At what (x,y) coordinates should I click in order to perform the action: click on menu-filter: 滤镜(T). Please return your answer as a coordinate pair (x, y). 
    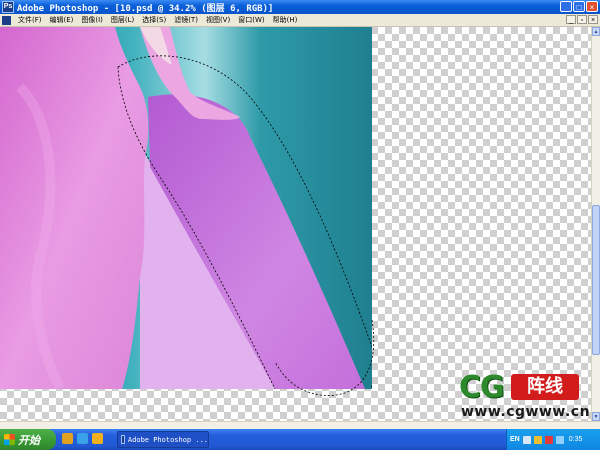
    Looking at the image, I should click on (186, 20).